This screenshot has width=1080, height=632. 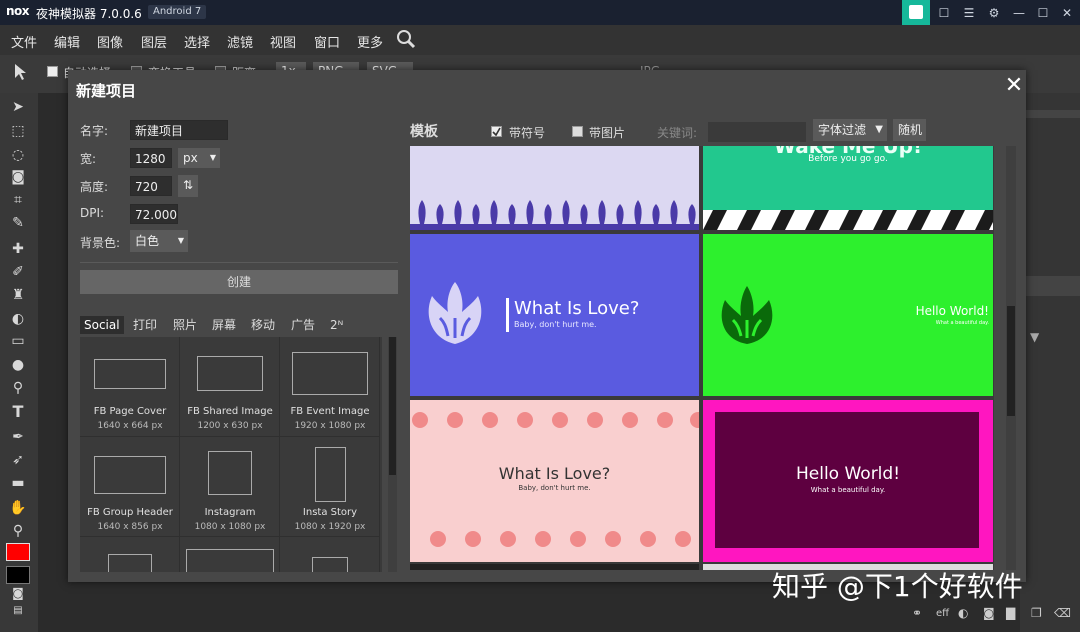 What do you see at coordinates (848, 188) in the screenshot?
I see `template-card: Wake Me Up! Before you go go.` at bounding box center [848, 188].